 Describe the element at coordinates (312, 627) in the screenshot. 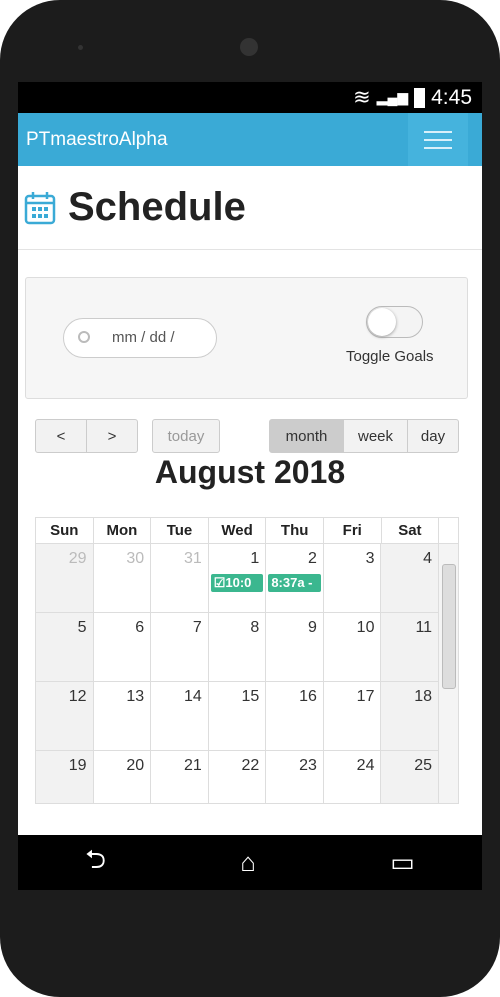

I see `day-number: 9` at that location.